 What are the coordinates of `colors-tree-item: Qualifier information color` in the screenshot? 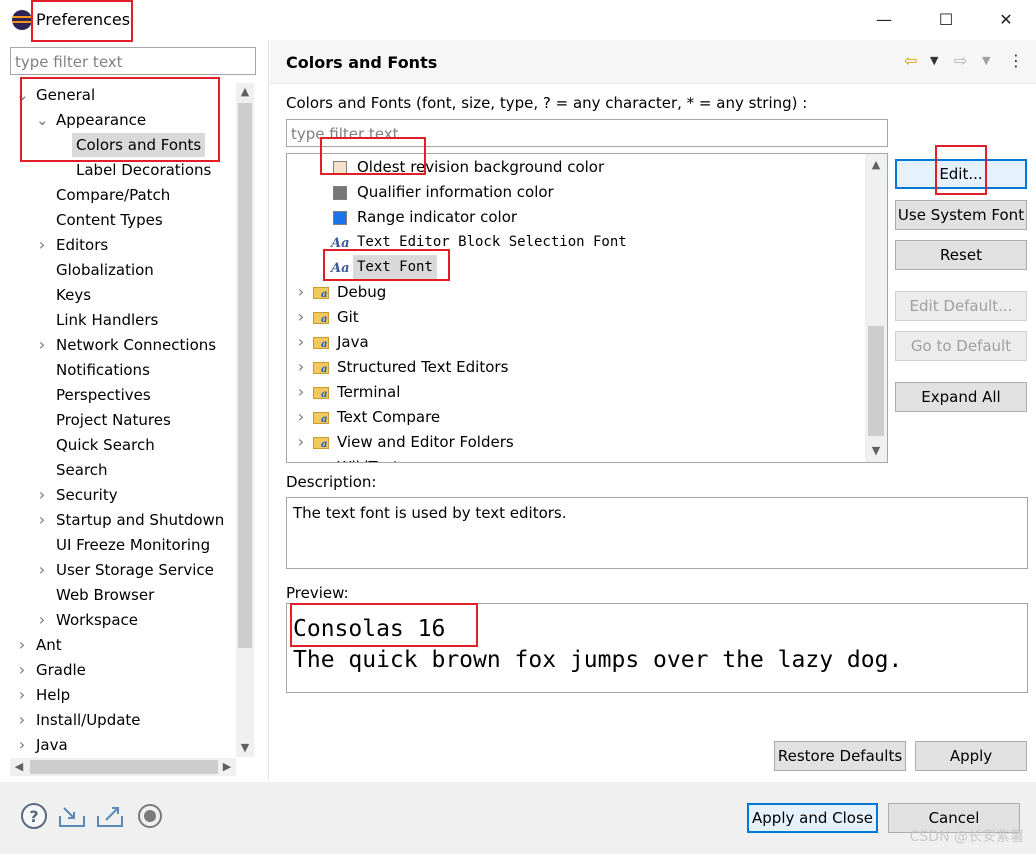 It's located at (576, 192).